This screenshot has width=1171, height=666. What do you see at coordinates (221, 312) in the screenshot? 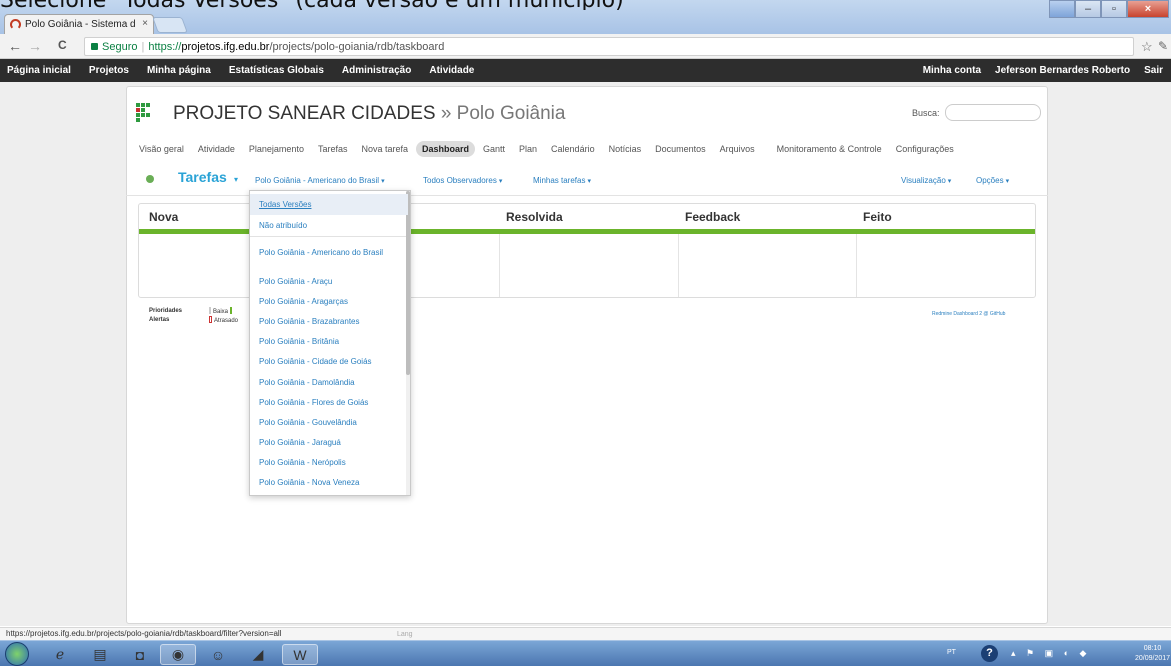
I see `priority-low: Baixa` at bounding box center [221, 312].